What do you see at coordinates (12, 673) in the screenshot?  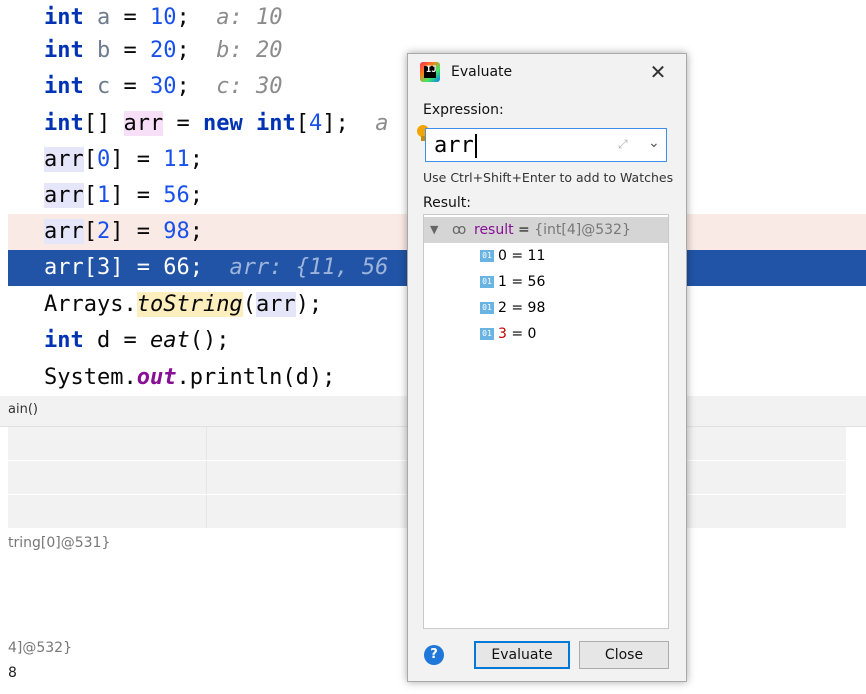 I see `variable-entry: 8` at bounding box center [12, 673].